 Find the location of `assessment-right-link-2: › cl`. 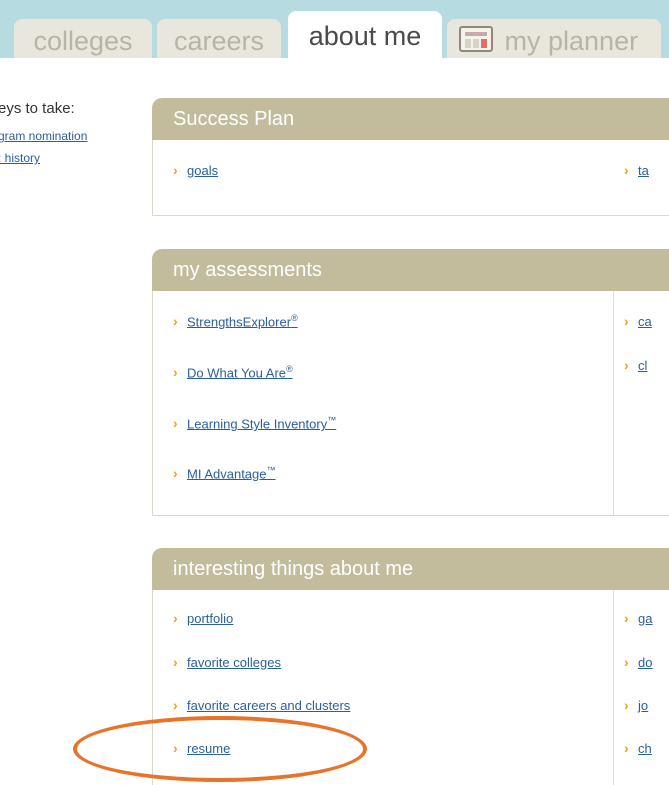

assessment-right-link-2: › cl is located at coordinates (635, 365).